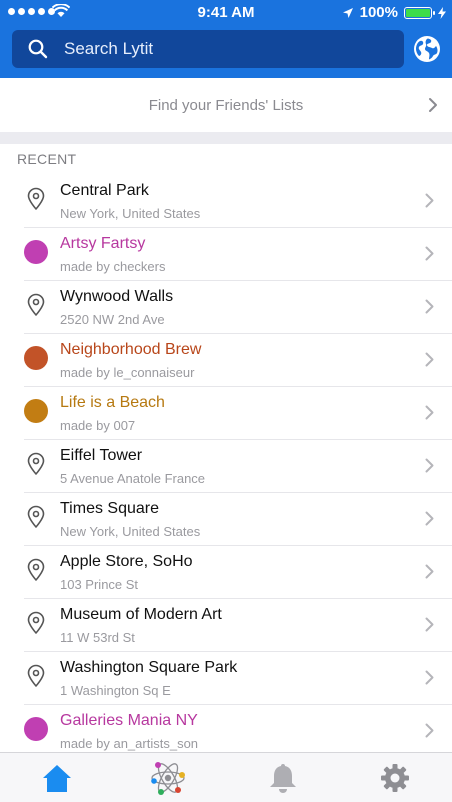  Describe the element at coordinates (347, 12) in the screenshot. I see `location-arrow-icon` at that location.